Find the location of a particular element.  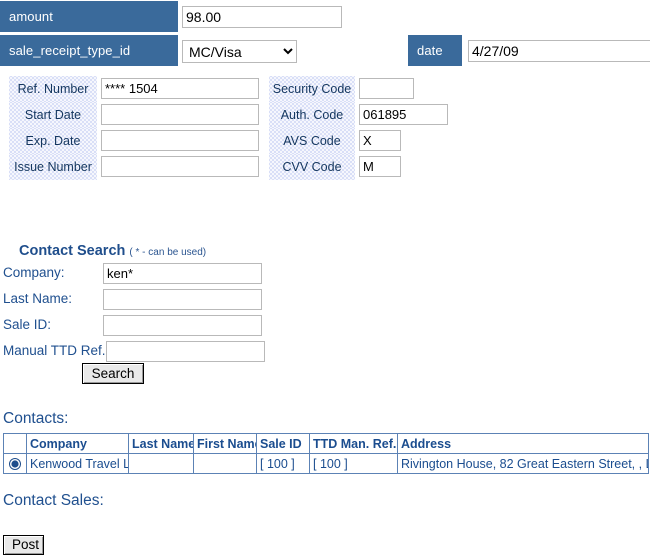

column-header-company: Company is located at coordinates (77, 443).